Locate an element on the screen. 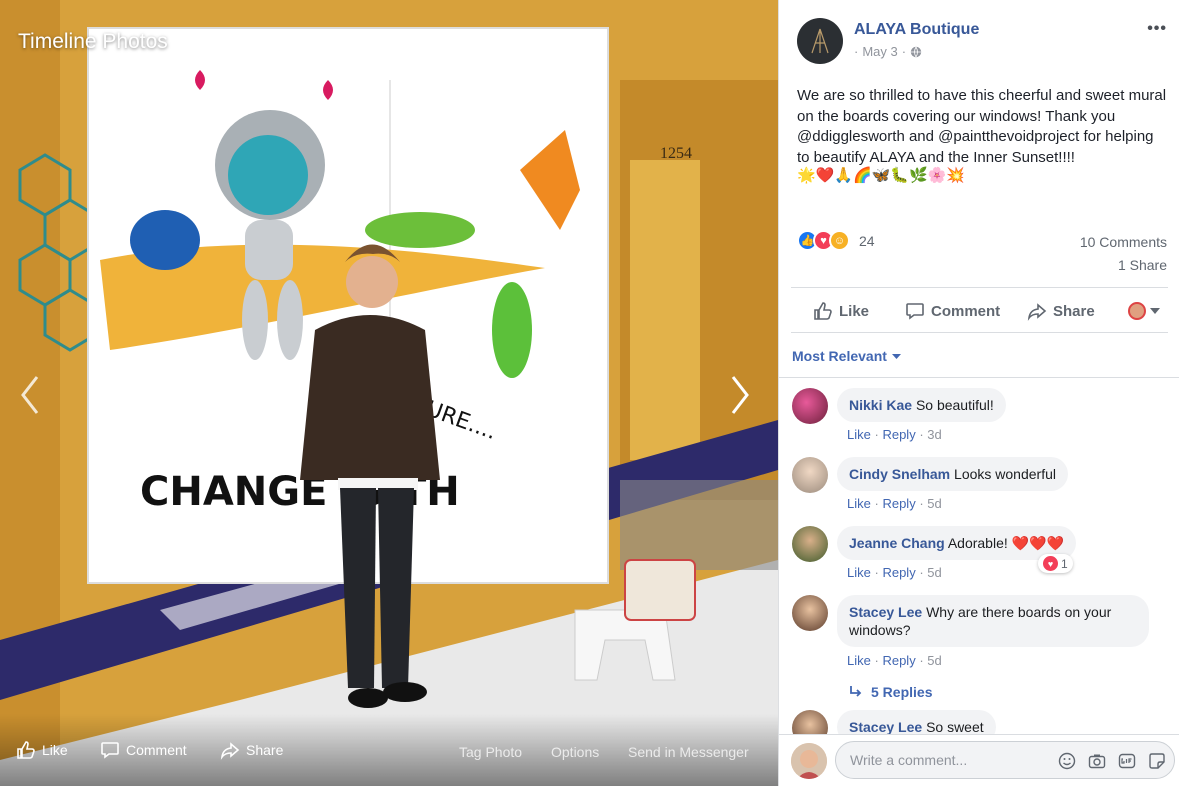 Image resolution: width=1179 pixels, height=786 pixels. composer-tools is located at coordinates (1112, 761).